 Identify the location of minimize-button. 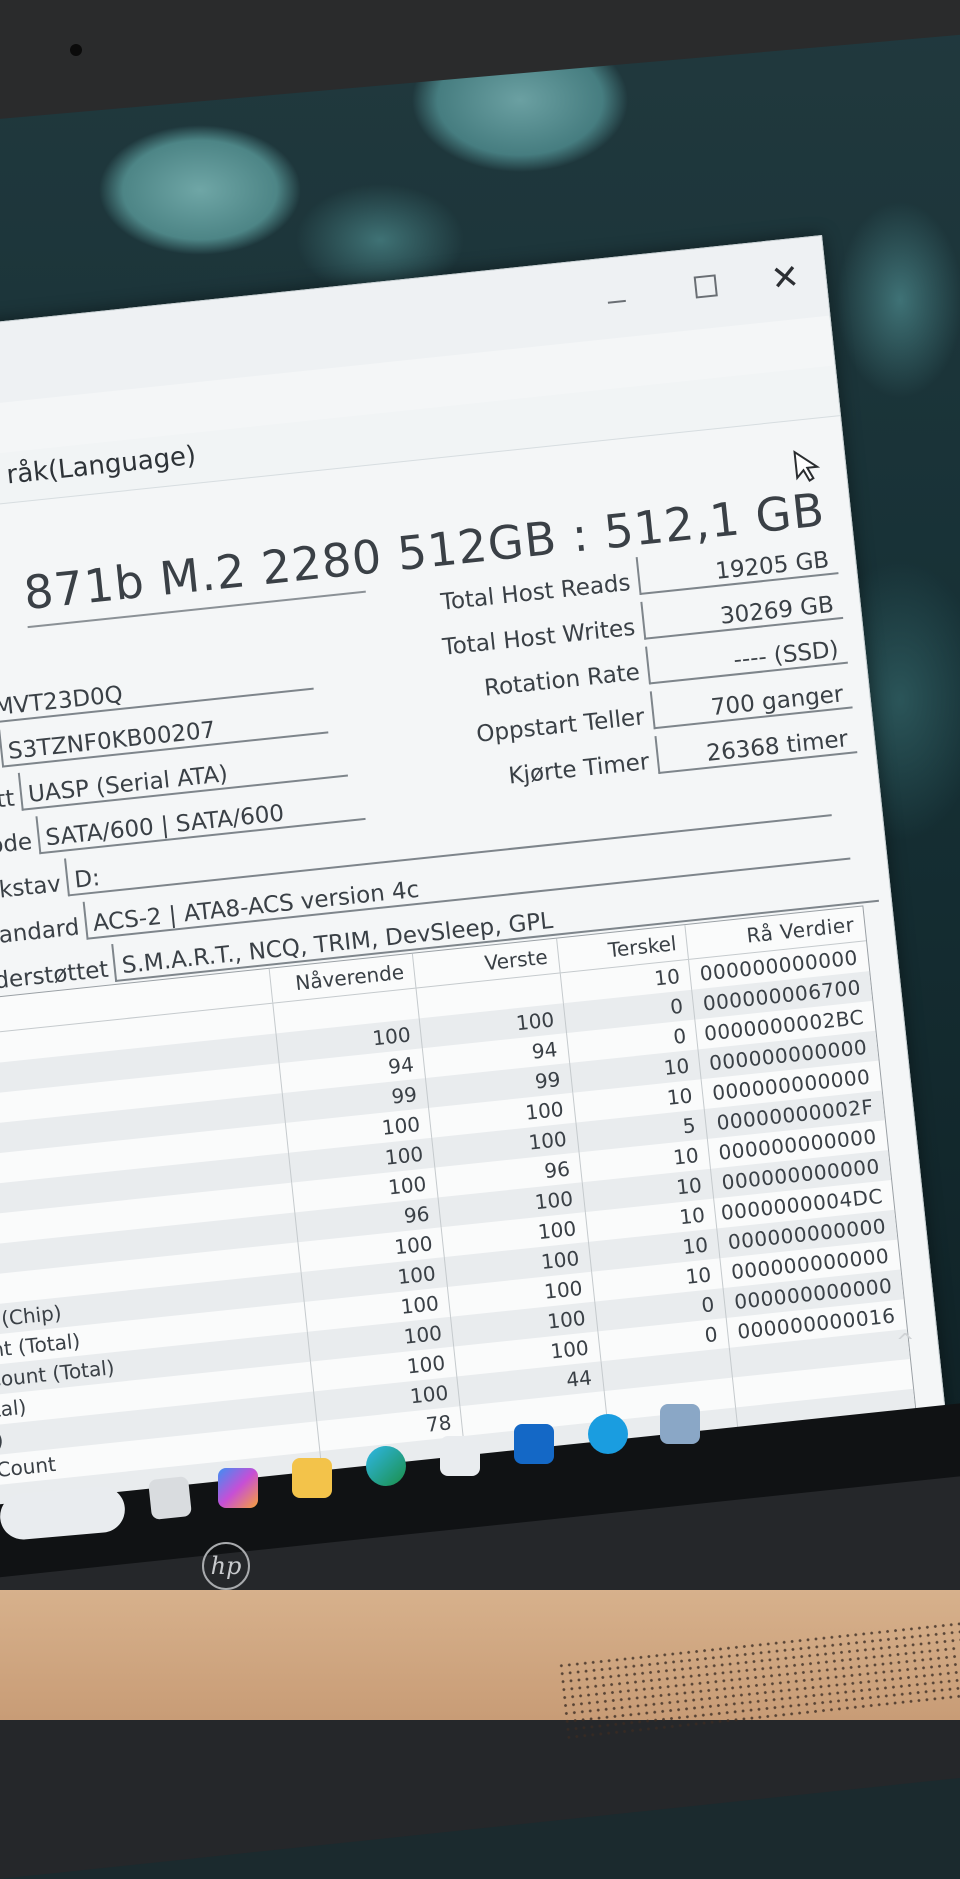
(616, 296).